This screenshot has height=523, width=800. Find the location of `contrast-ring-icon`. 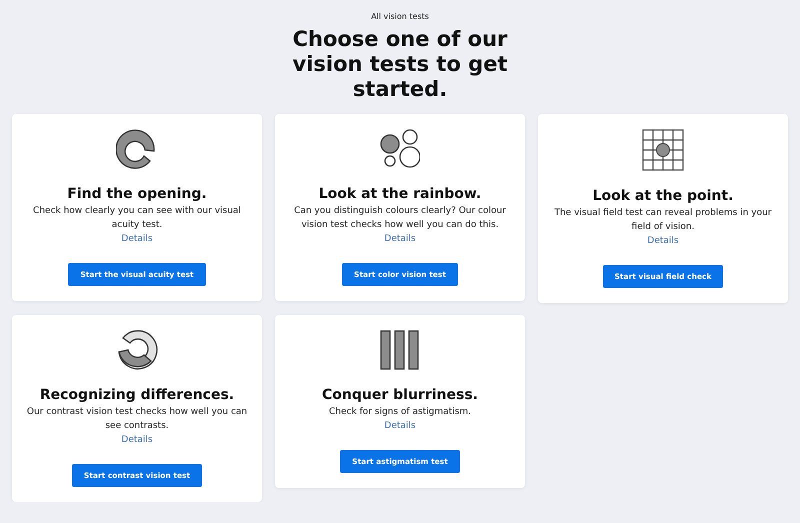

contrast-ring-icon is located at coordinates (137, 350).